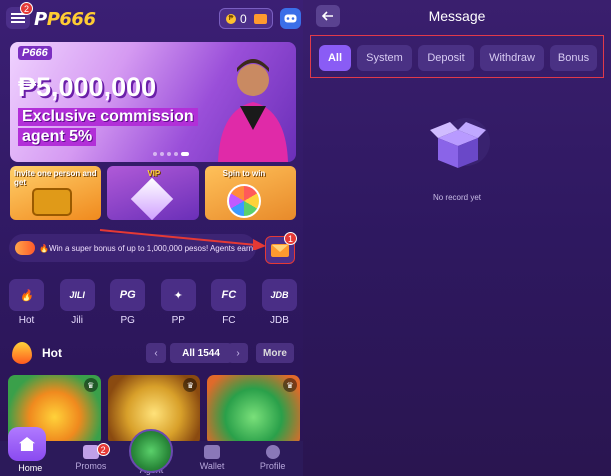  Describe the element at coordinates (77, 295) in the screenshot. I see `jili-icon: JILI` at that location.